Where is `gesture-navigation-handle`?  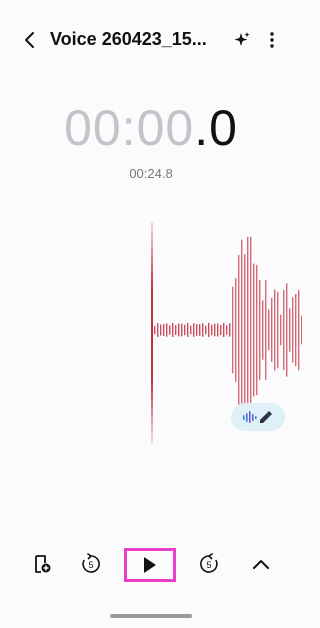 gesture-navigation-handle is located at coordinates (151, 616).